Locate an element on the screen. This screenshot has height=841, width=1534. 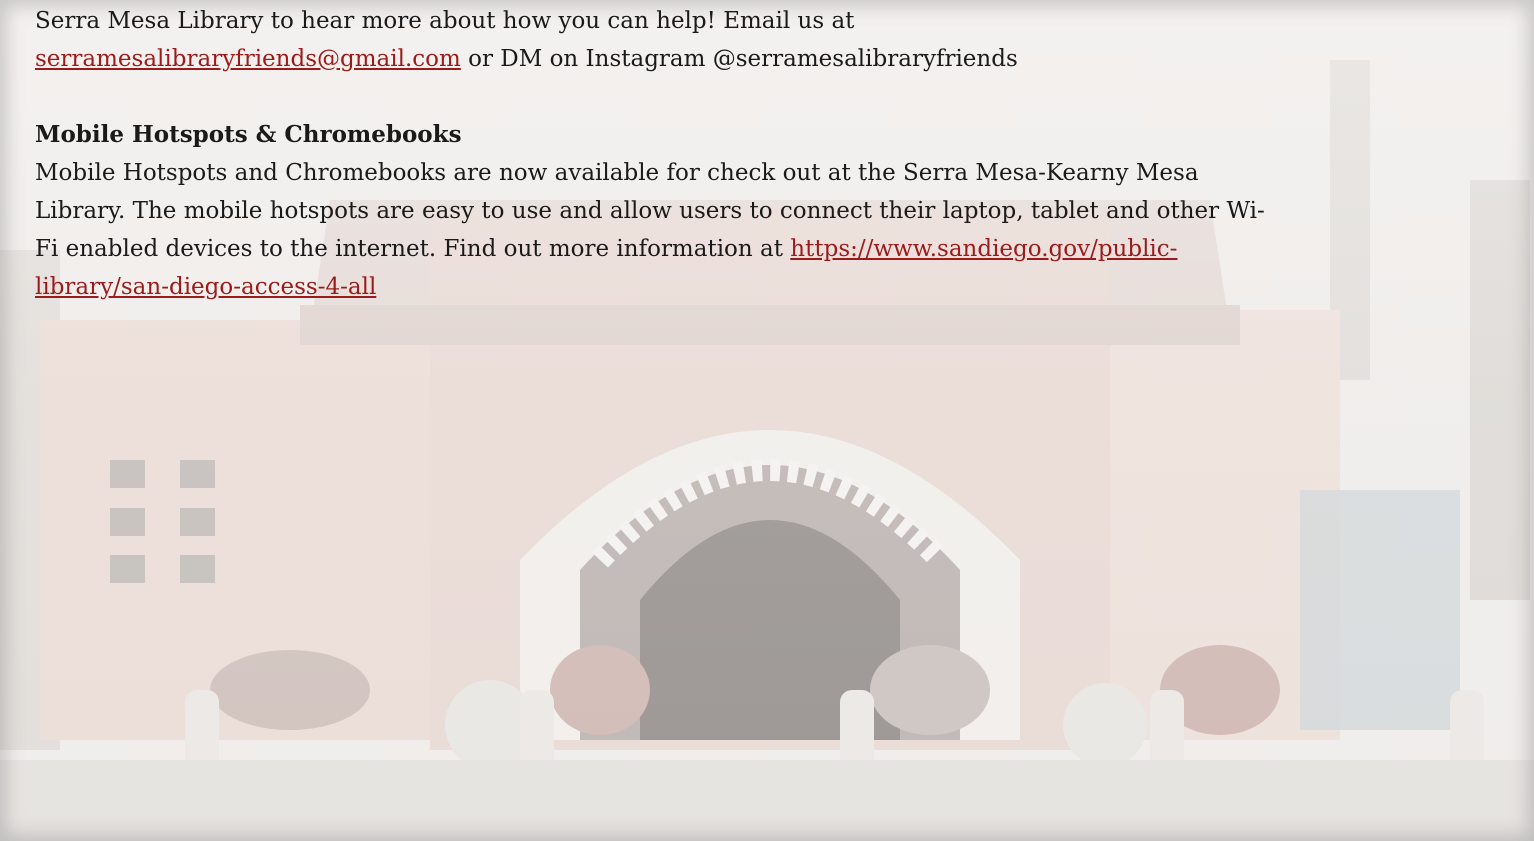
access-4-all-link-part-1: https://www.sandiego.gov/public- is located at coordinates (983, 249).